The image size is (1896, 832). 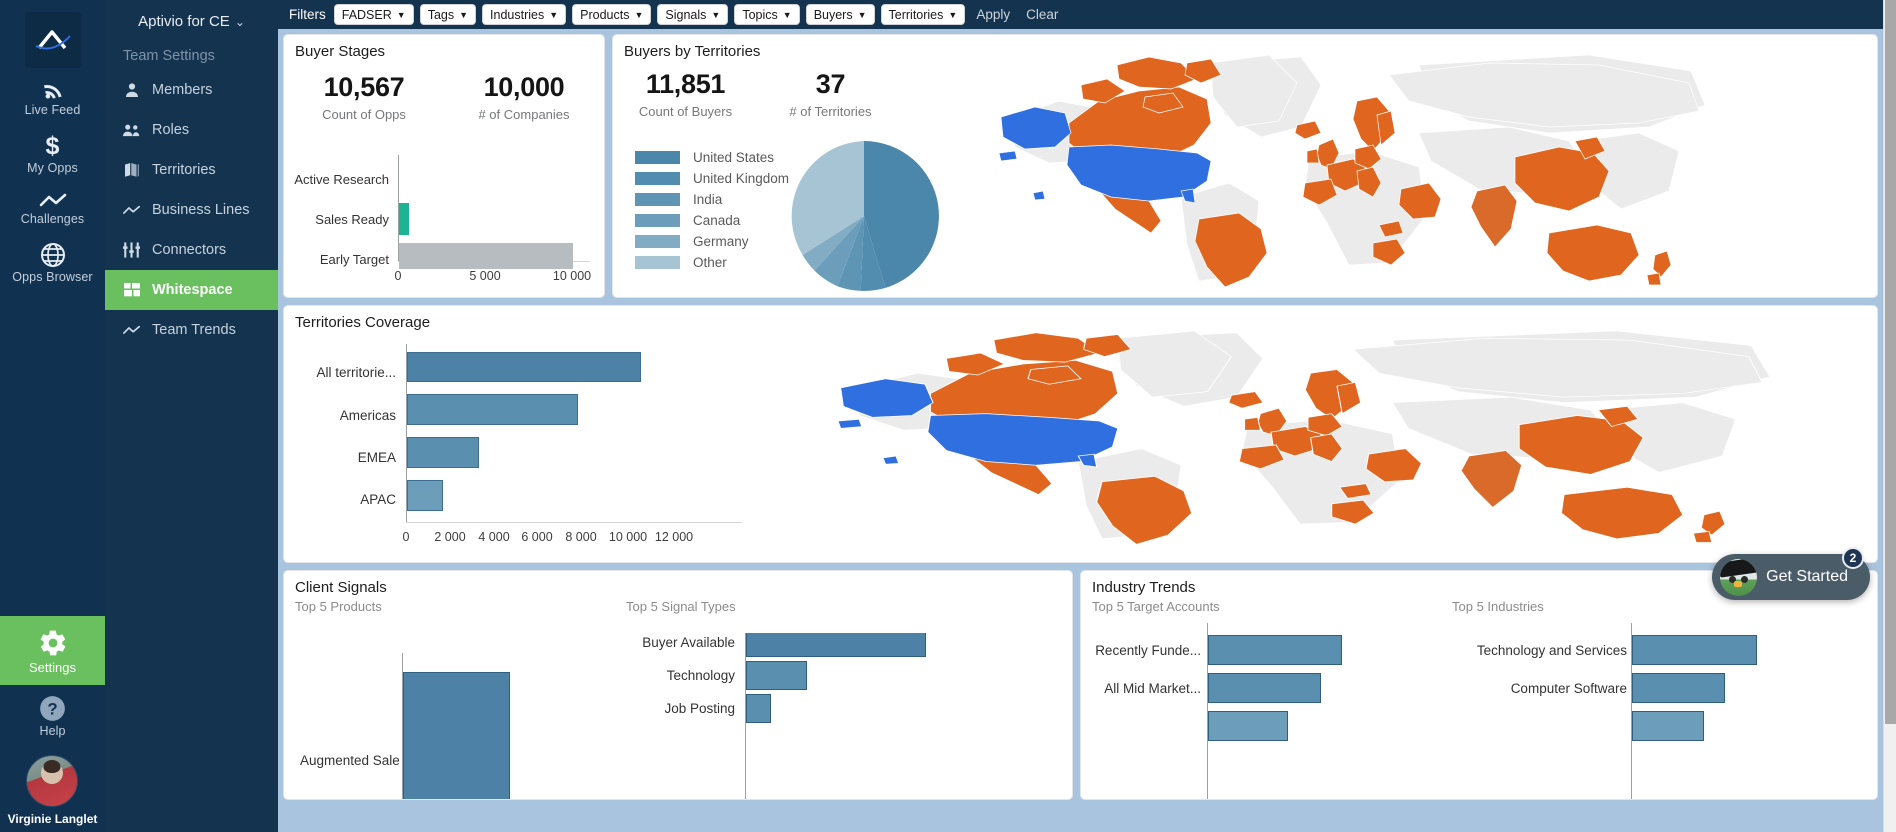 What do you see at coordinates (366, 14) in the screenshot?
I see `filter-label: FADSER` at bounding box center [366, 14].